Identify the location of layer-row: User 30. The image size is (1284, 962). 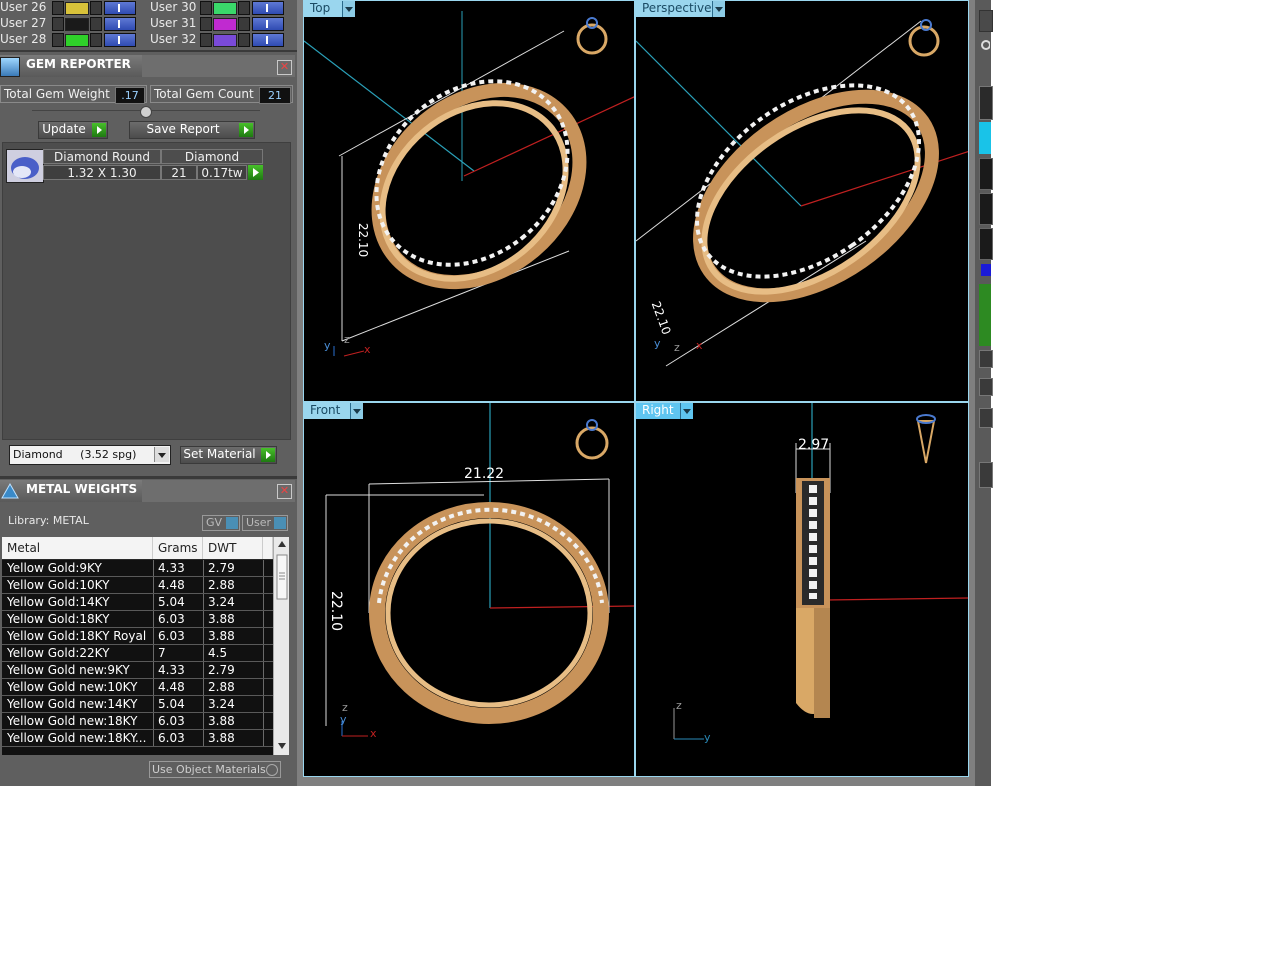
(220, 8).